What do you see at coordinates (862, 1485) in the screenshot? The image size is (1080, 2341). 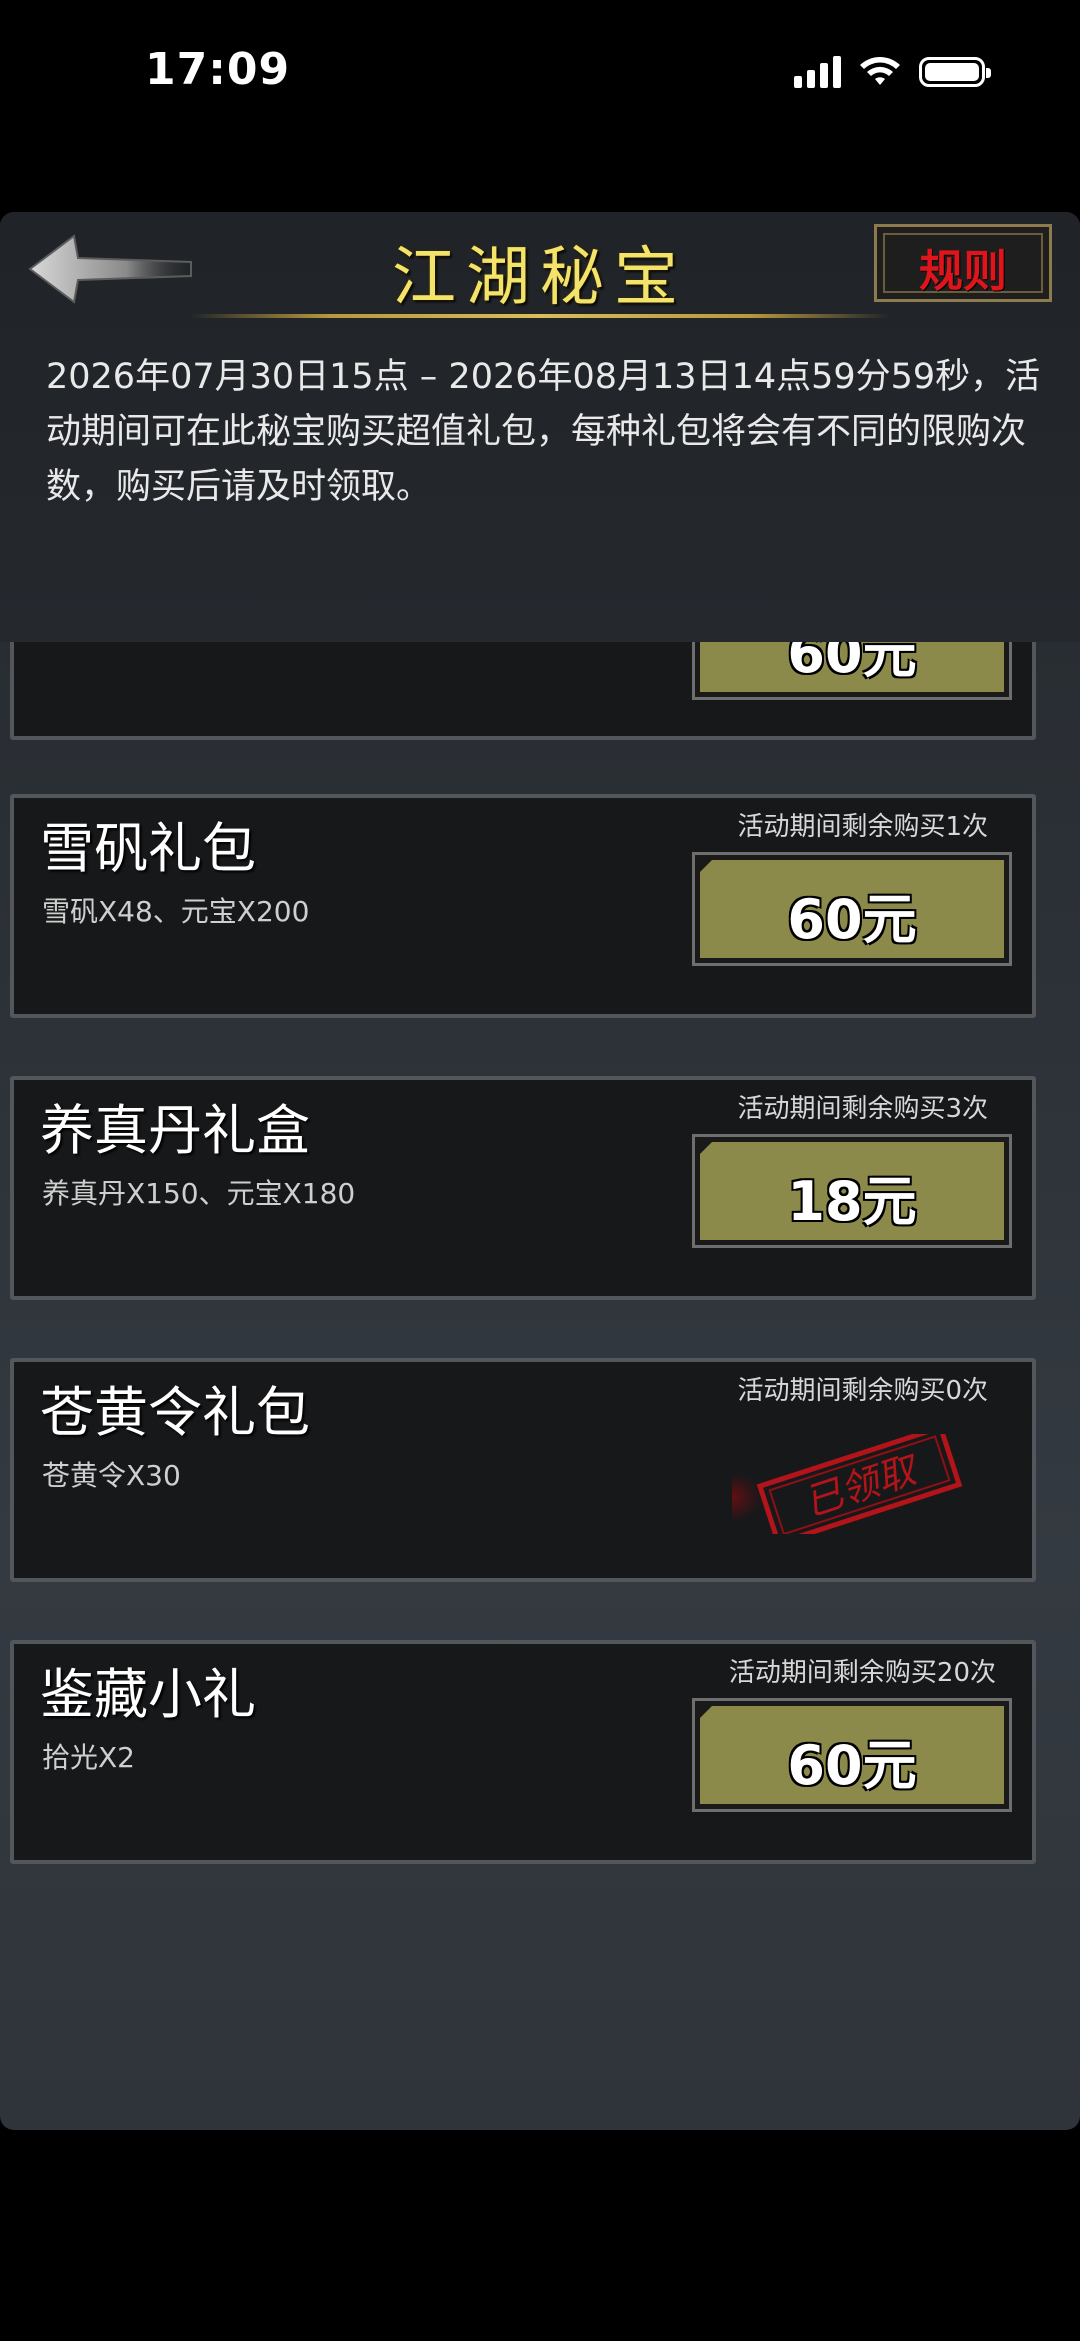 I see `stamp-text: 已领取` at bounding box center [862, 1485].